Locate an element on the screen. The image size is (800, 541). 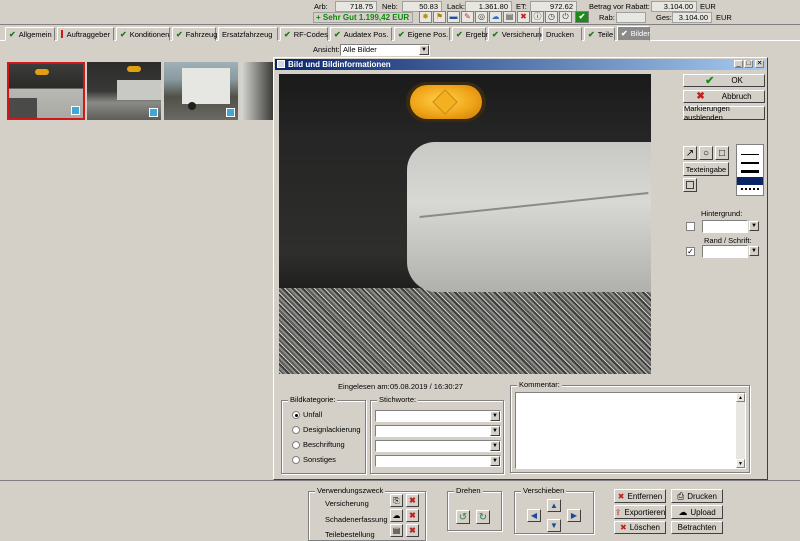
verwendung-item-3: Teilebestellung is located at coordinates (350, 534).